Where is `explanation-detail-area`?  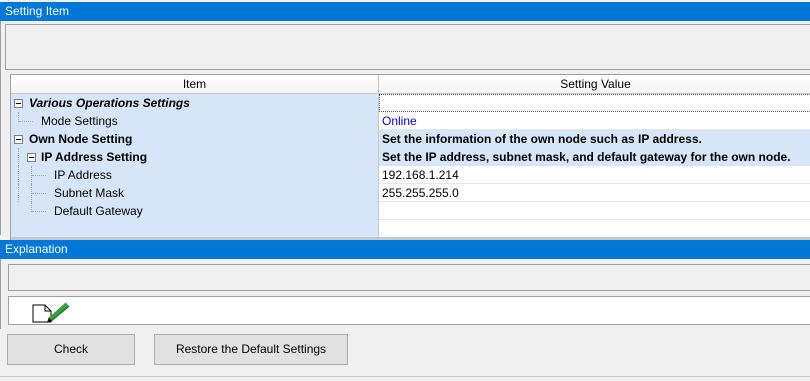
explanation-detail-area is located at coordinates (409, 310).